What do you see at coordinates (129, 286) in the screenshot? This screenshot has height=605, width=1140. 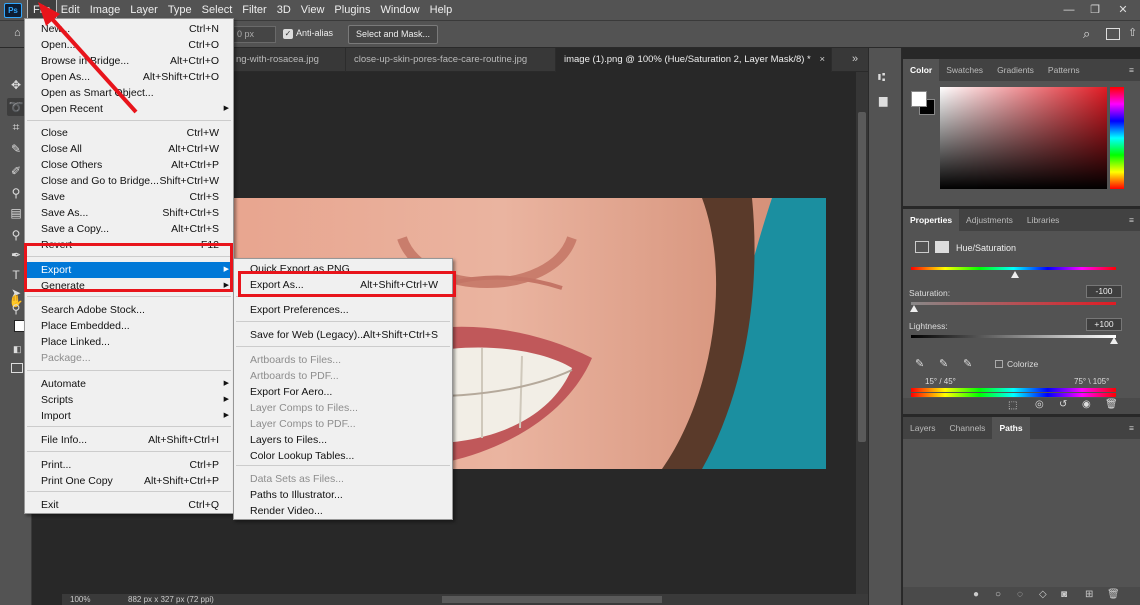 I see `menu-item-generate: Generate ▶` at bounding box center [129, 286].